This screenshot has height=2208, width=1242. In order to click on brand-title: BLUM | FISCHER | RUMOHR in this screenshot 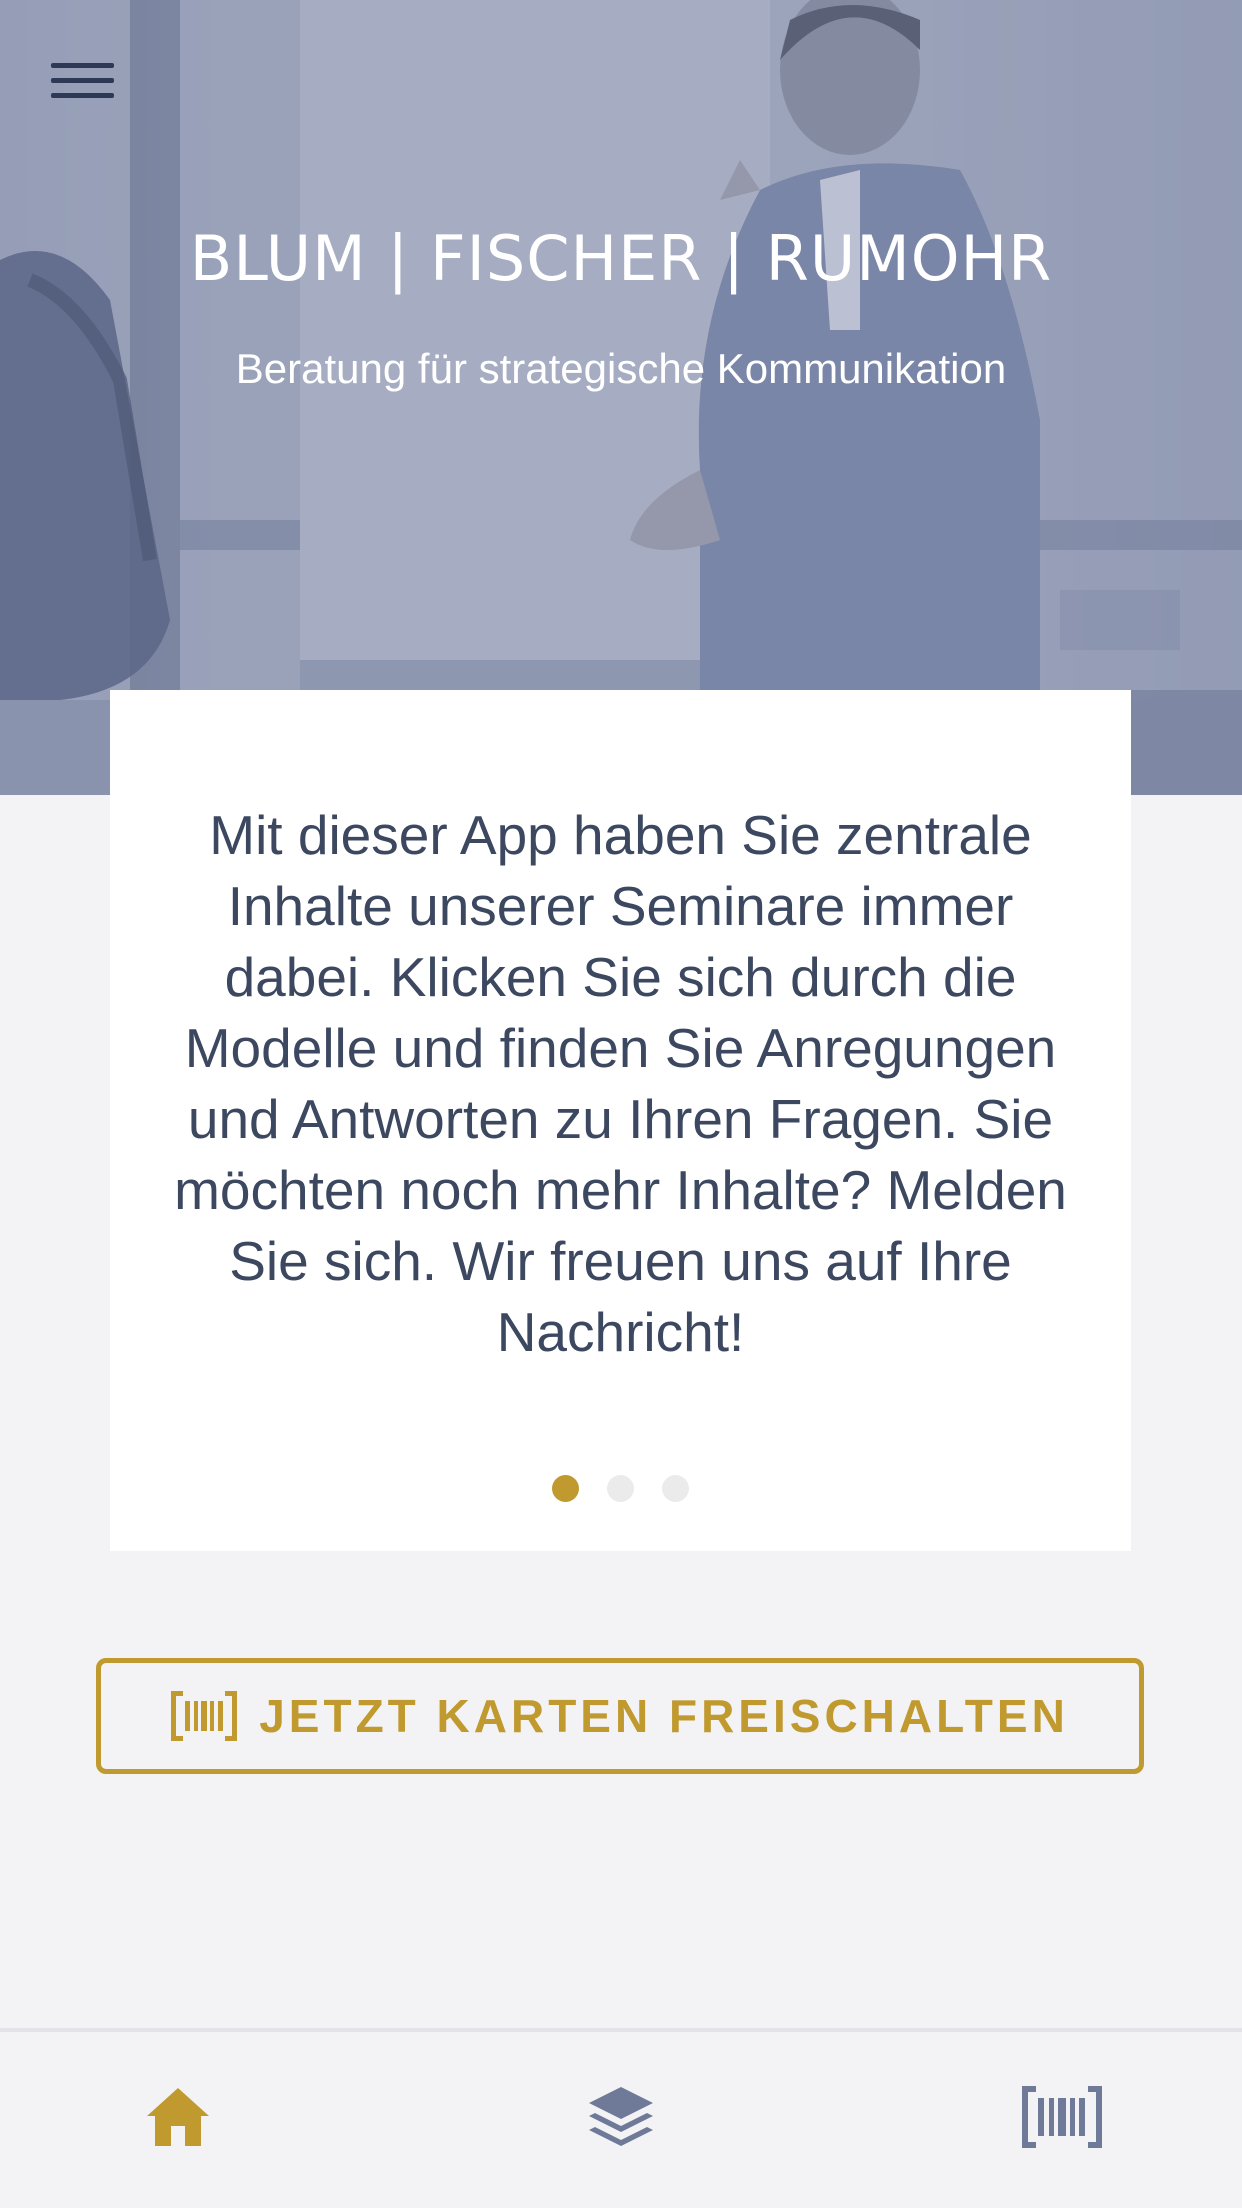, I will do `click(621, 258)`.